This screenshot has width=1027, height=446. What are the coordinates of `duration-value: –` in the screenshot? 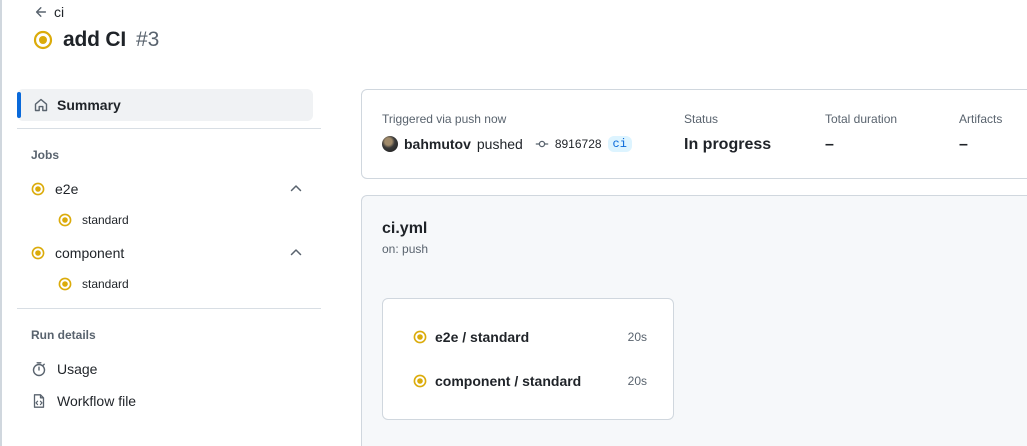 It's located at (829, 144).